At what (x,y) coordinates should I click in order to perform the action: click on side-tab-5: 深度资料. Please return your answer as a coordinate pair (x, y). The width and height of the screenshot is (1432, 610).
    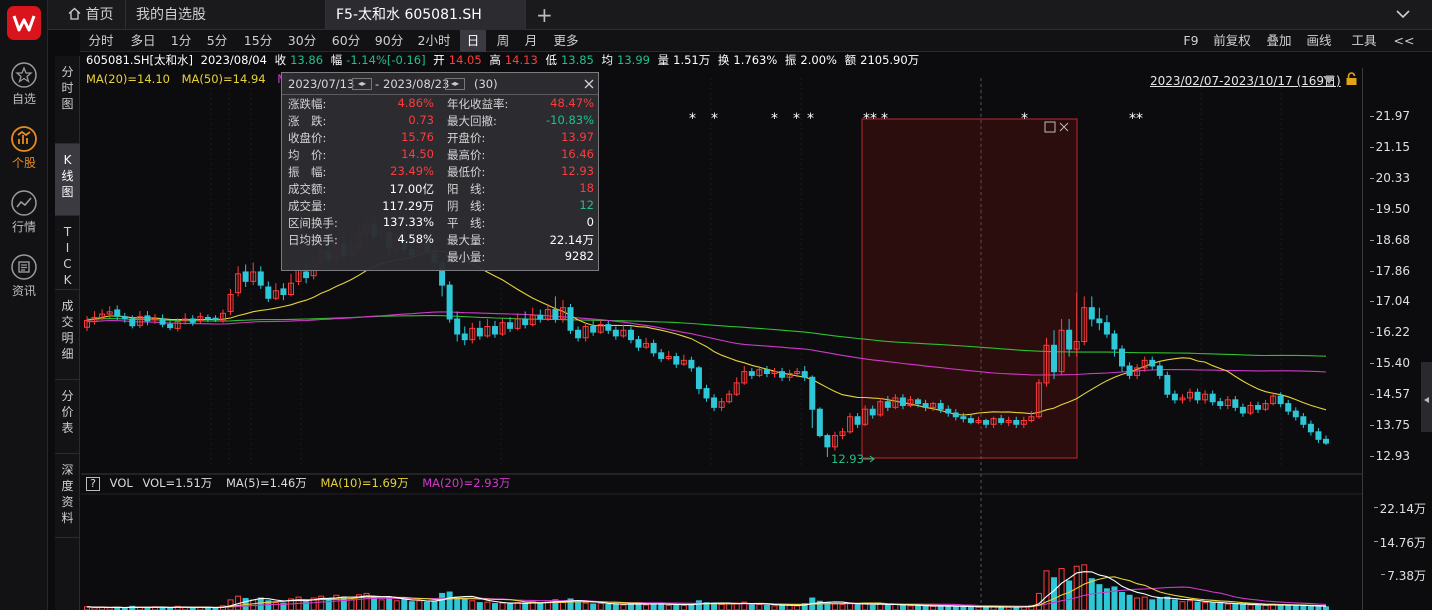
    Looking at the image, I should click on (67, 496).